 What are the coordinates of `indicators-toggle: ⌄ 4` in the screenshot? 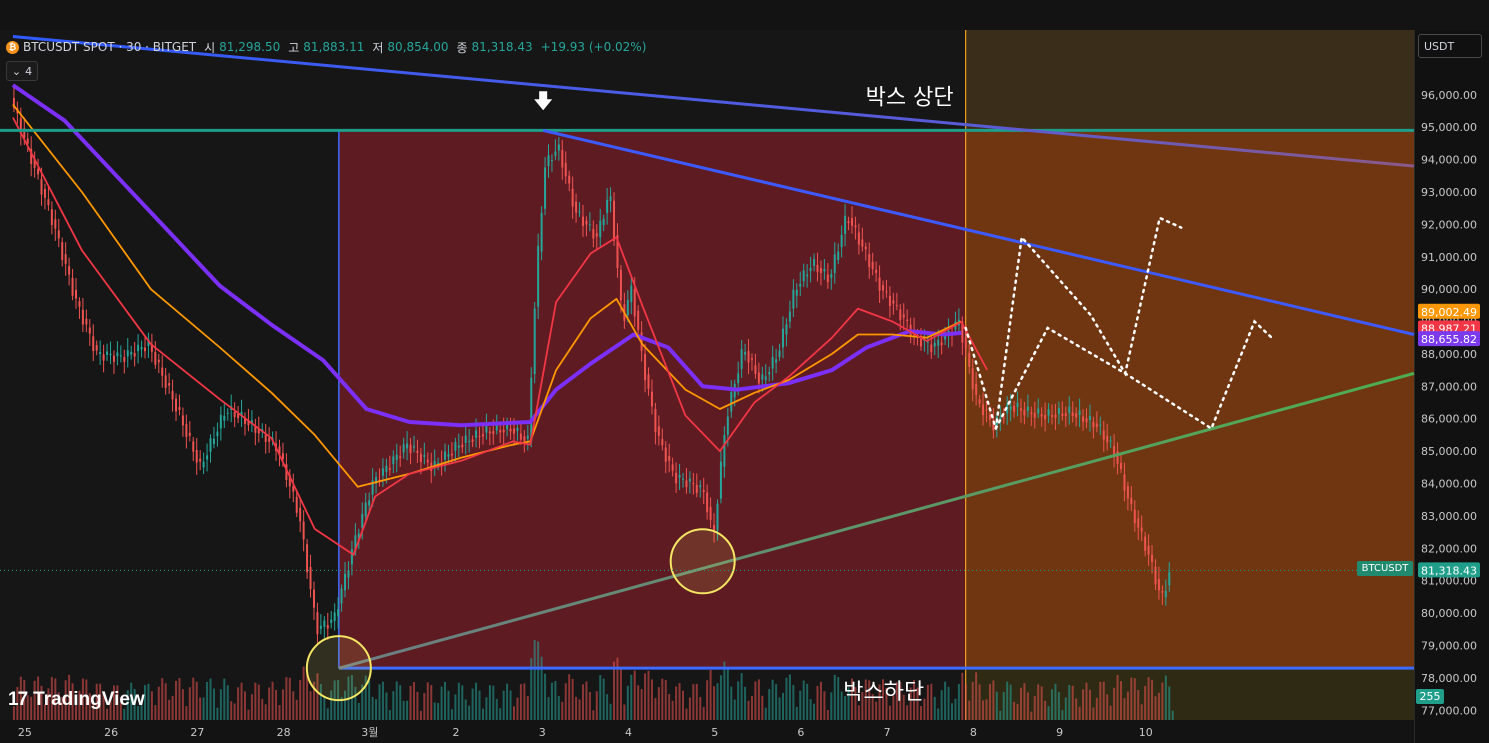 It's located at (22, 71).